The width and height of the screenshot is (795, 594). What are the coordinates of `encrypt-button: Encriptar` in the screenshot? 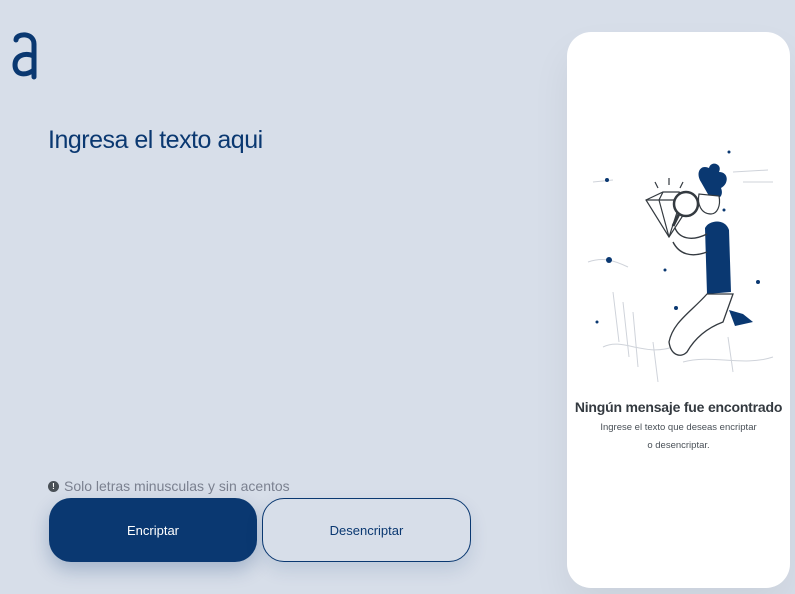 It's located at (153, 530).